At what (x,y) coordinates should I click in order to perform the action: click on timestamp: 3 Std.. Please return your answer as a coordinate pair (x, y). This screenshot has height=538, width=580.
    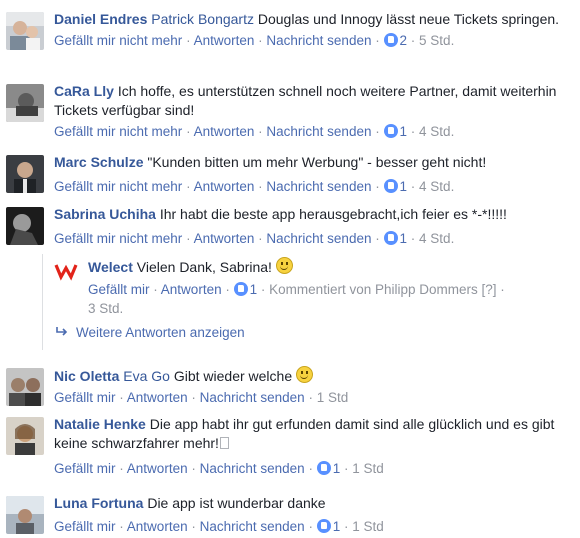
    Looking at the image, I should click on (321, 308).